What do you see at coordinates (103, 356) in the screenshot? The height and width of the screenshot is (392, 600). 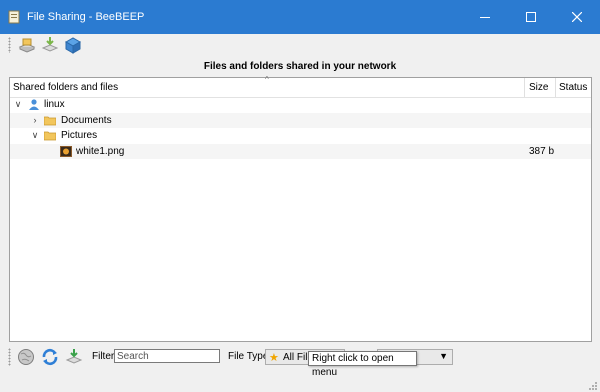 I see `filter-label: Filter` at bounding box center [103, 356].